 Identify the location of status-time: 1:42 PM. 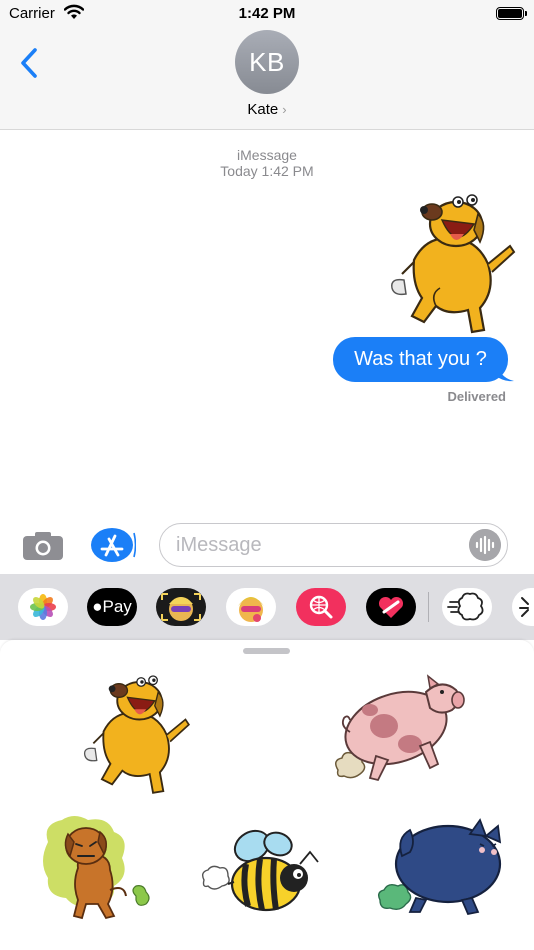
(267, 13).